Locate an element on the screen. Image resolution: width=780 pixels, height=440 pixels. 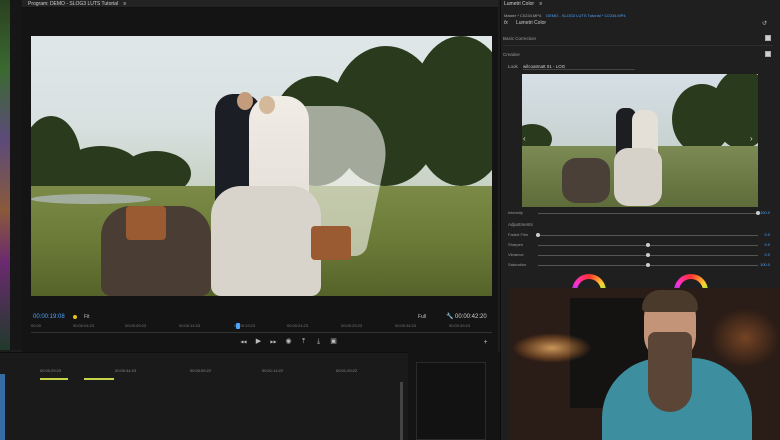
marker-icon is located at coordinates (75, 317).